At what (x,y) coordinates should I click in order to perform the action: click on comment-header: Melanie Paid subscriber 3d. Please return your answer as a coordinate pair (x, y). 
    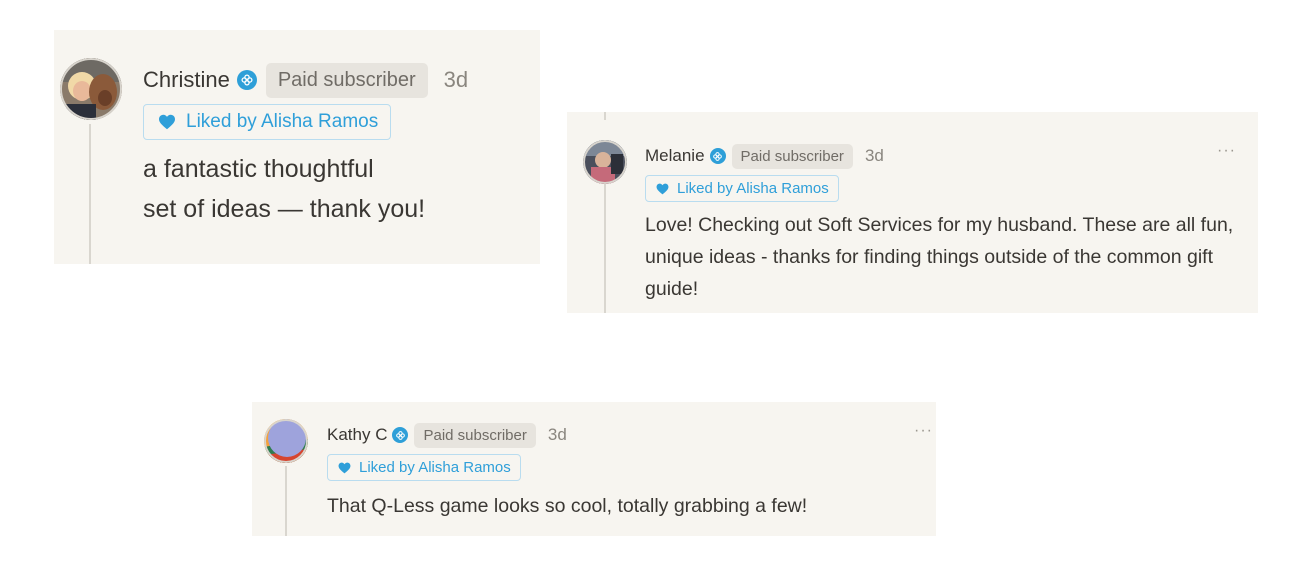
    Looking at the image, I should click on (764, 156).